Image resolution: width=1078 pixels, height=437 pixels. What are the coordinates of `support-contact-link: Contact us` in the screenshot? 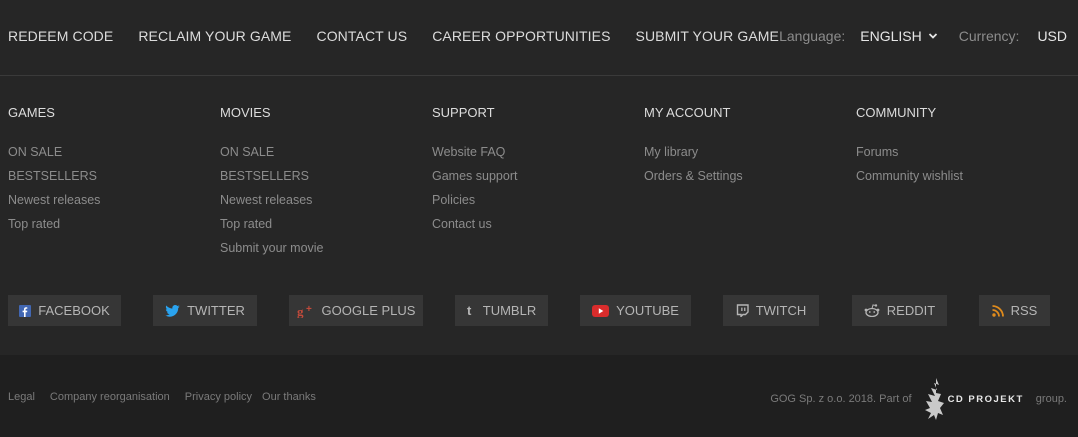 It's located at (532, 228).